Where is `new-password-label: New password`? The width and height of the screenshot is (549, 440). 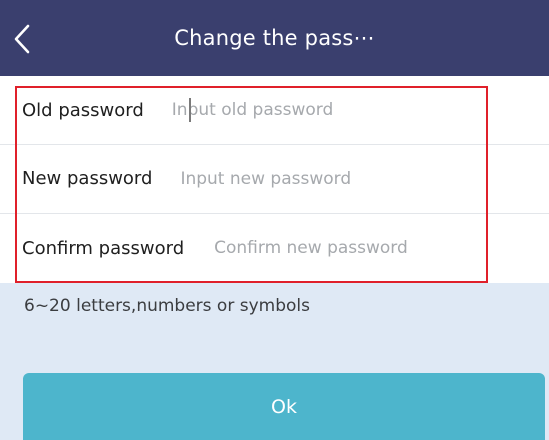
new-password-label: New password is located at coordinates (87, 178).